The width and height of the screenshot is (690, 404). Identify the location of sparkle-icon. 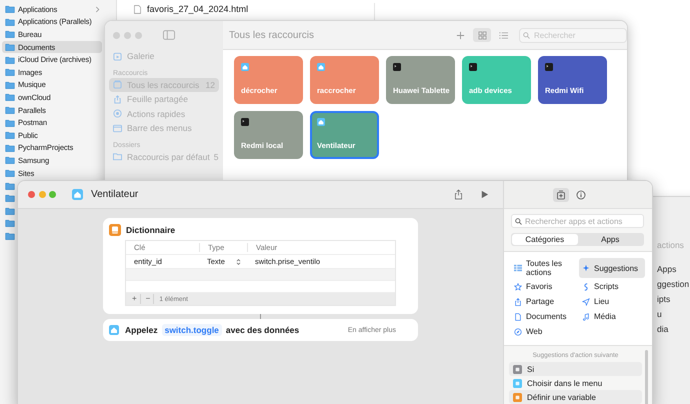
(586, 268).